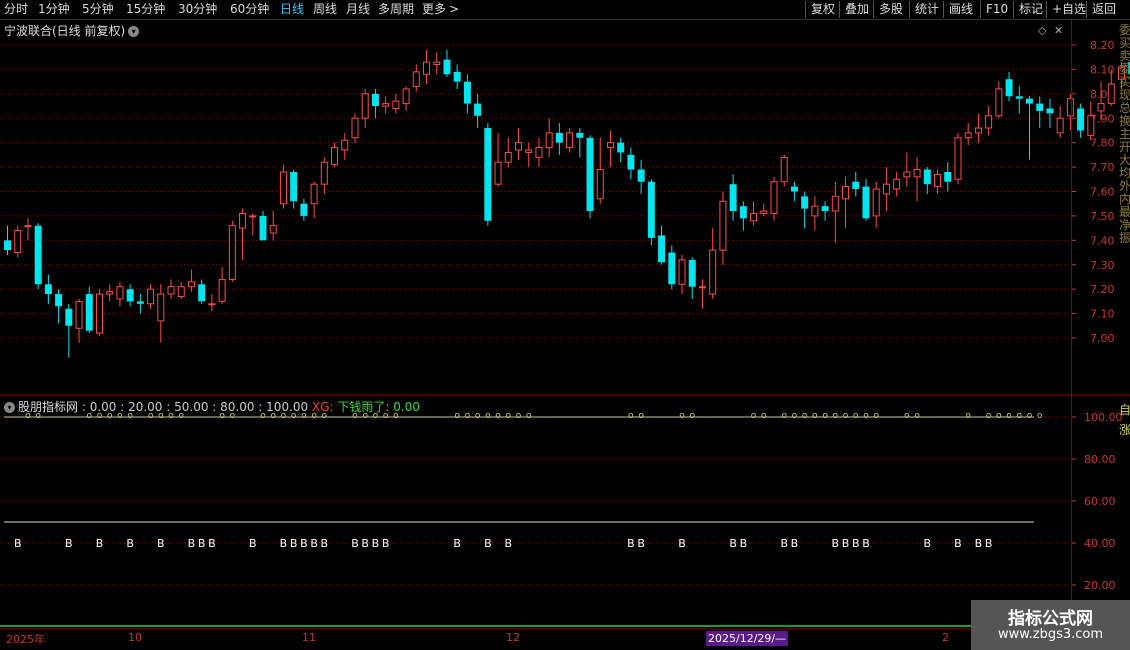  Describe the element at coordinates (54, 9) in the screenshot. I see `tab-1min: 1分钟` at that location.